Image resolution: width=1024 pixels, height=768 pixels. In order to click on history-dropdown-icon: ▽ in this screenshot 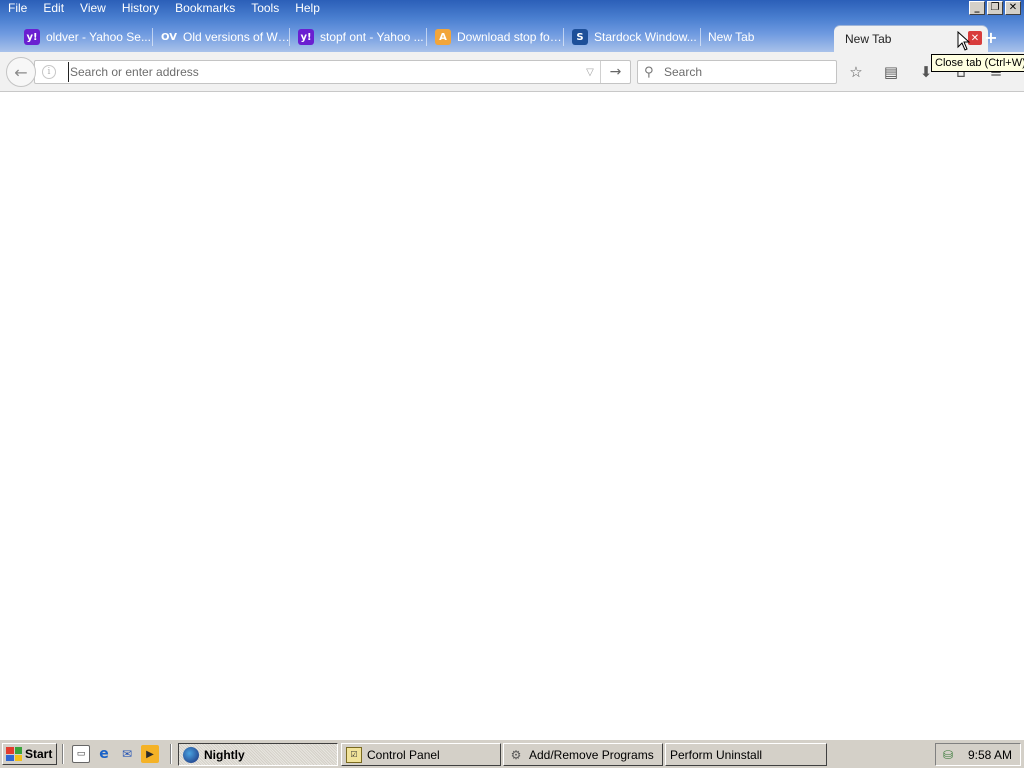, I will do `click(590, 72)`.